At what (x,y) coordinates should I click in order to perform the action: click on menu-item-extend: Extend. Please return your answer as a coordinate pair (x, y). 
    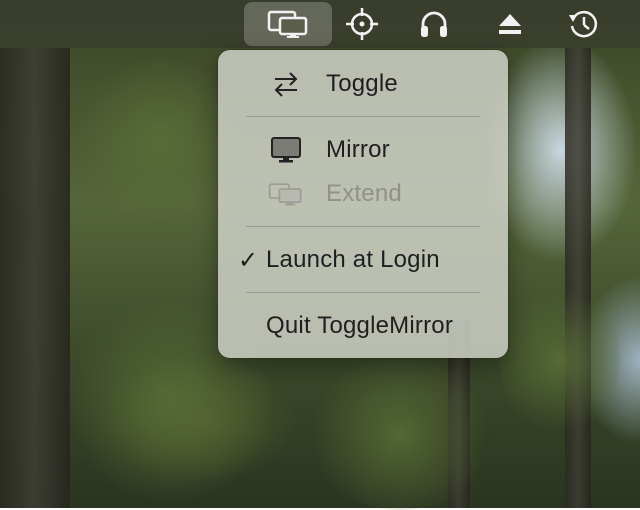
    Looking at the image, I should click on (363, 194).